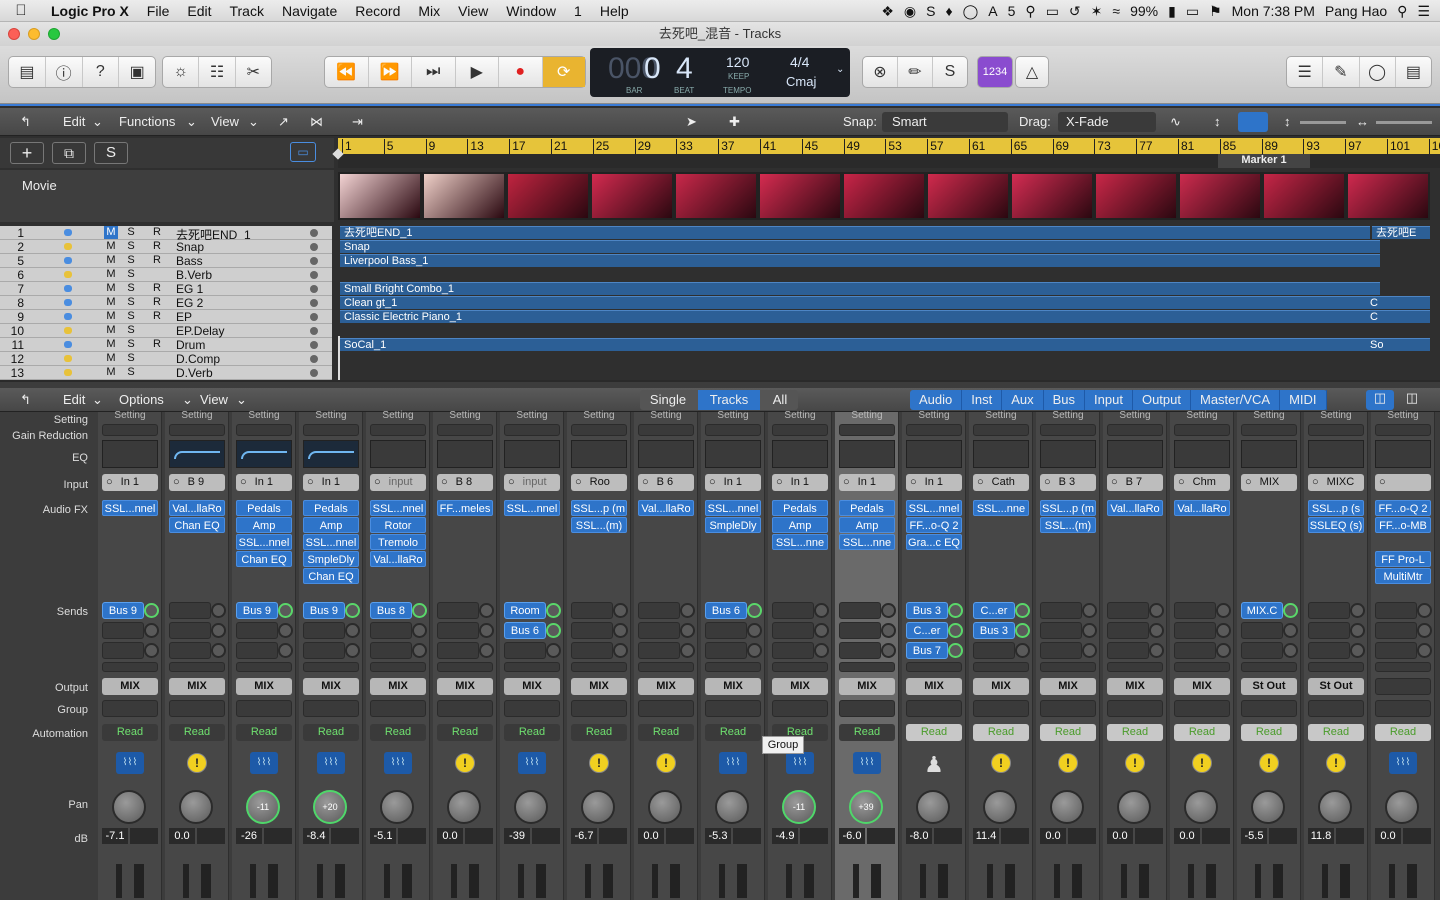 The height and width of the screenshot is (900, 1440). I want to click on audio-fx-slot: SSLEQ (s), so click(1336, 525).